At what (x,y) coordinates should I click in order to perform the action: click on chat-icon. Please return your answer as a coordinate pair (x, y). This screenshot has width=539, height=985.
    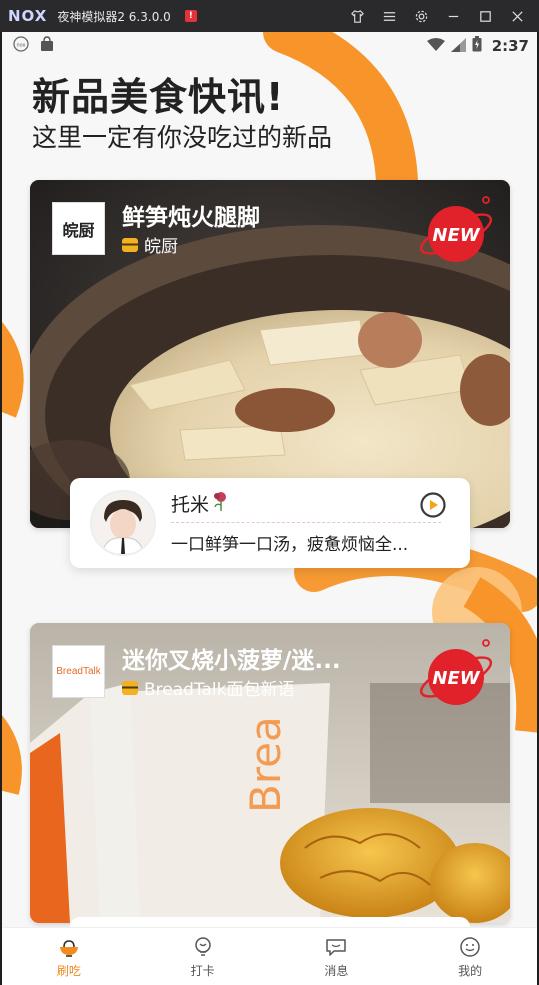
    Looking at the image, I should click on (336, 947).